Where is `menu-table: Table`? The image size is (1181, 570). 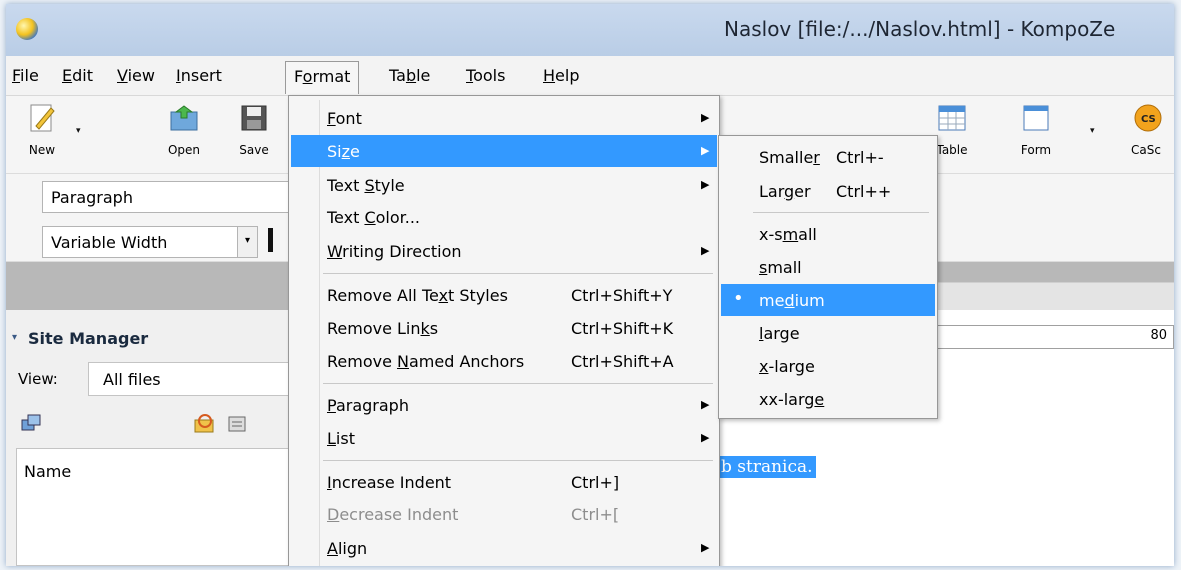
menu-table: Table is located at coordinates (409, 75).